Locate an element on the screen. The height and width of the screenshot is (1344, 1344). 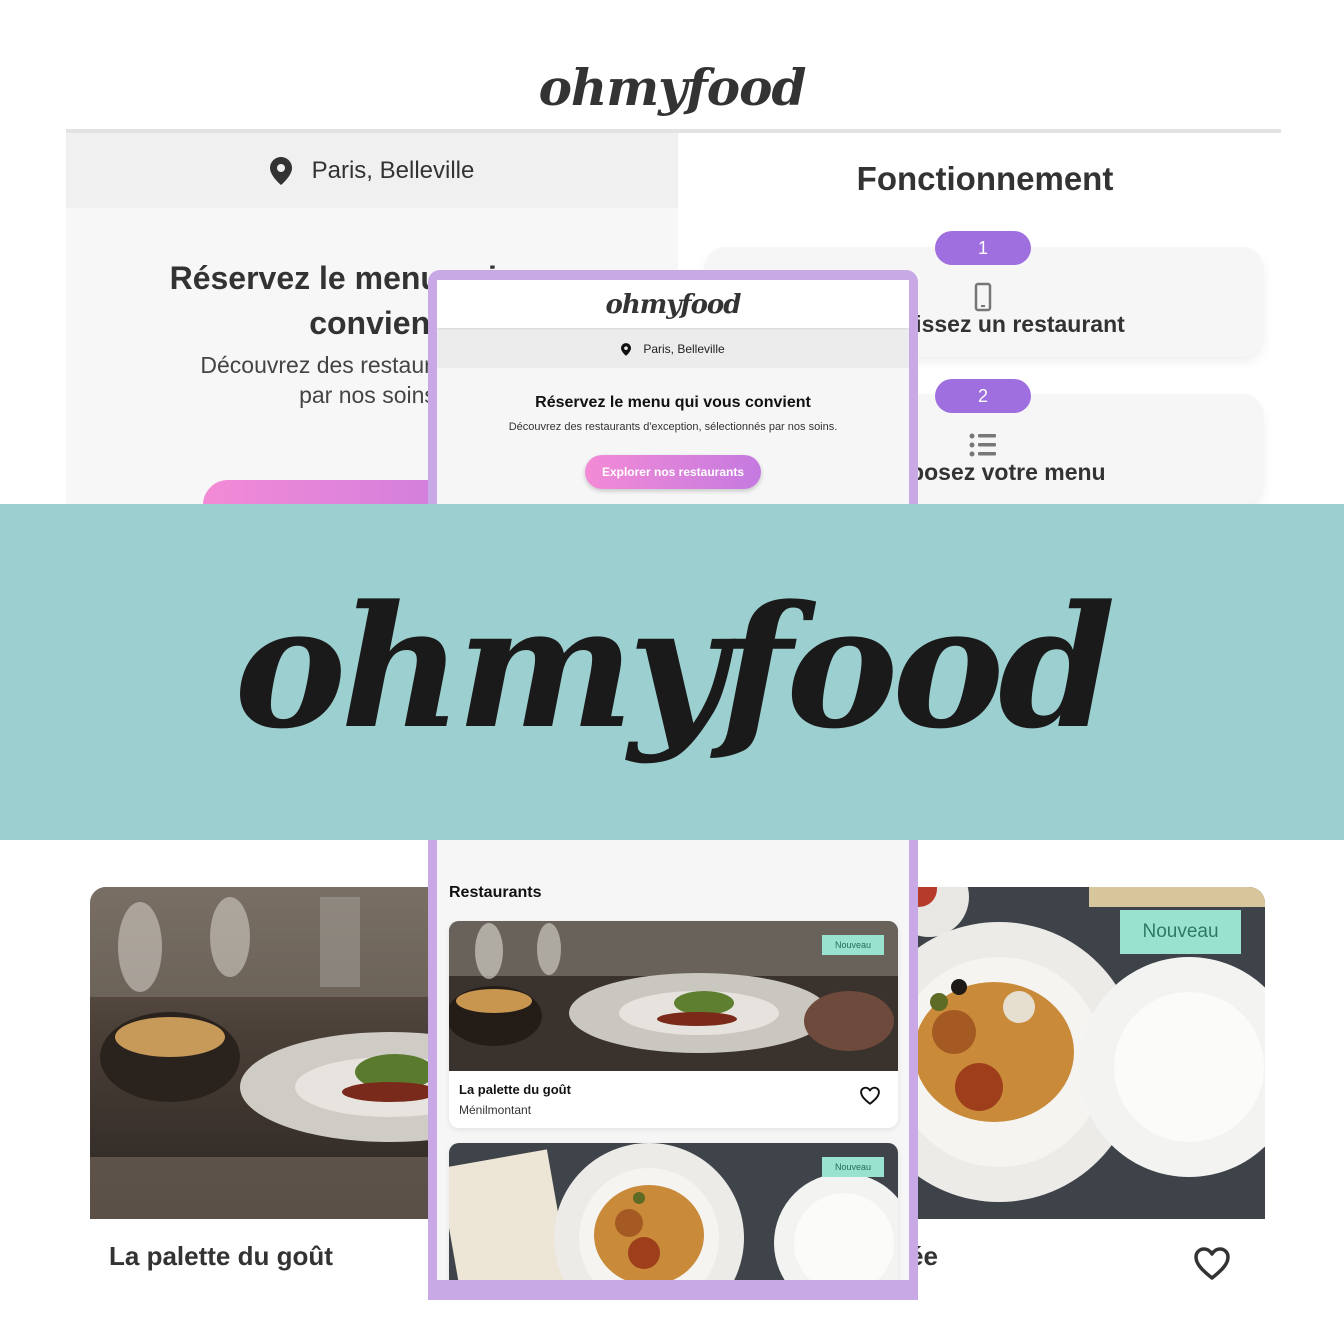
how-it-works-title: Fonctionnement is located at coordinates (985, 178).